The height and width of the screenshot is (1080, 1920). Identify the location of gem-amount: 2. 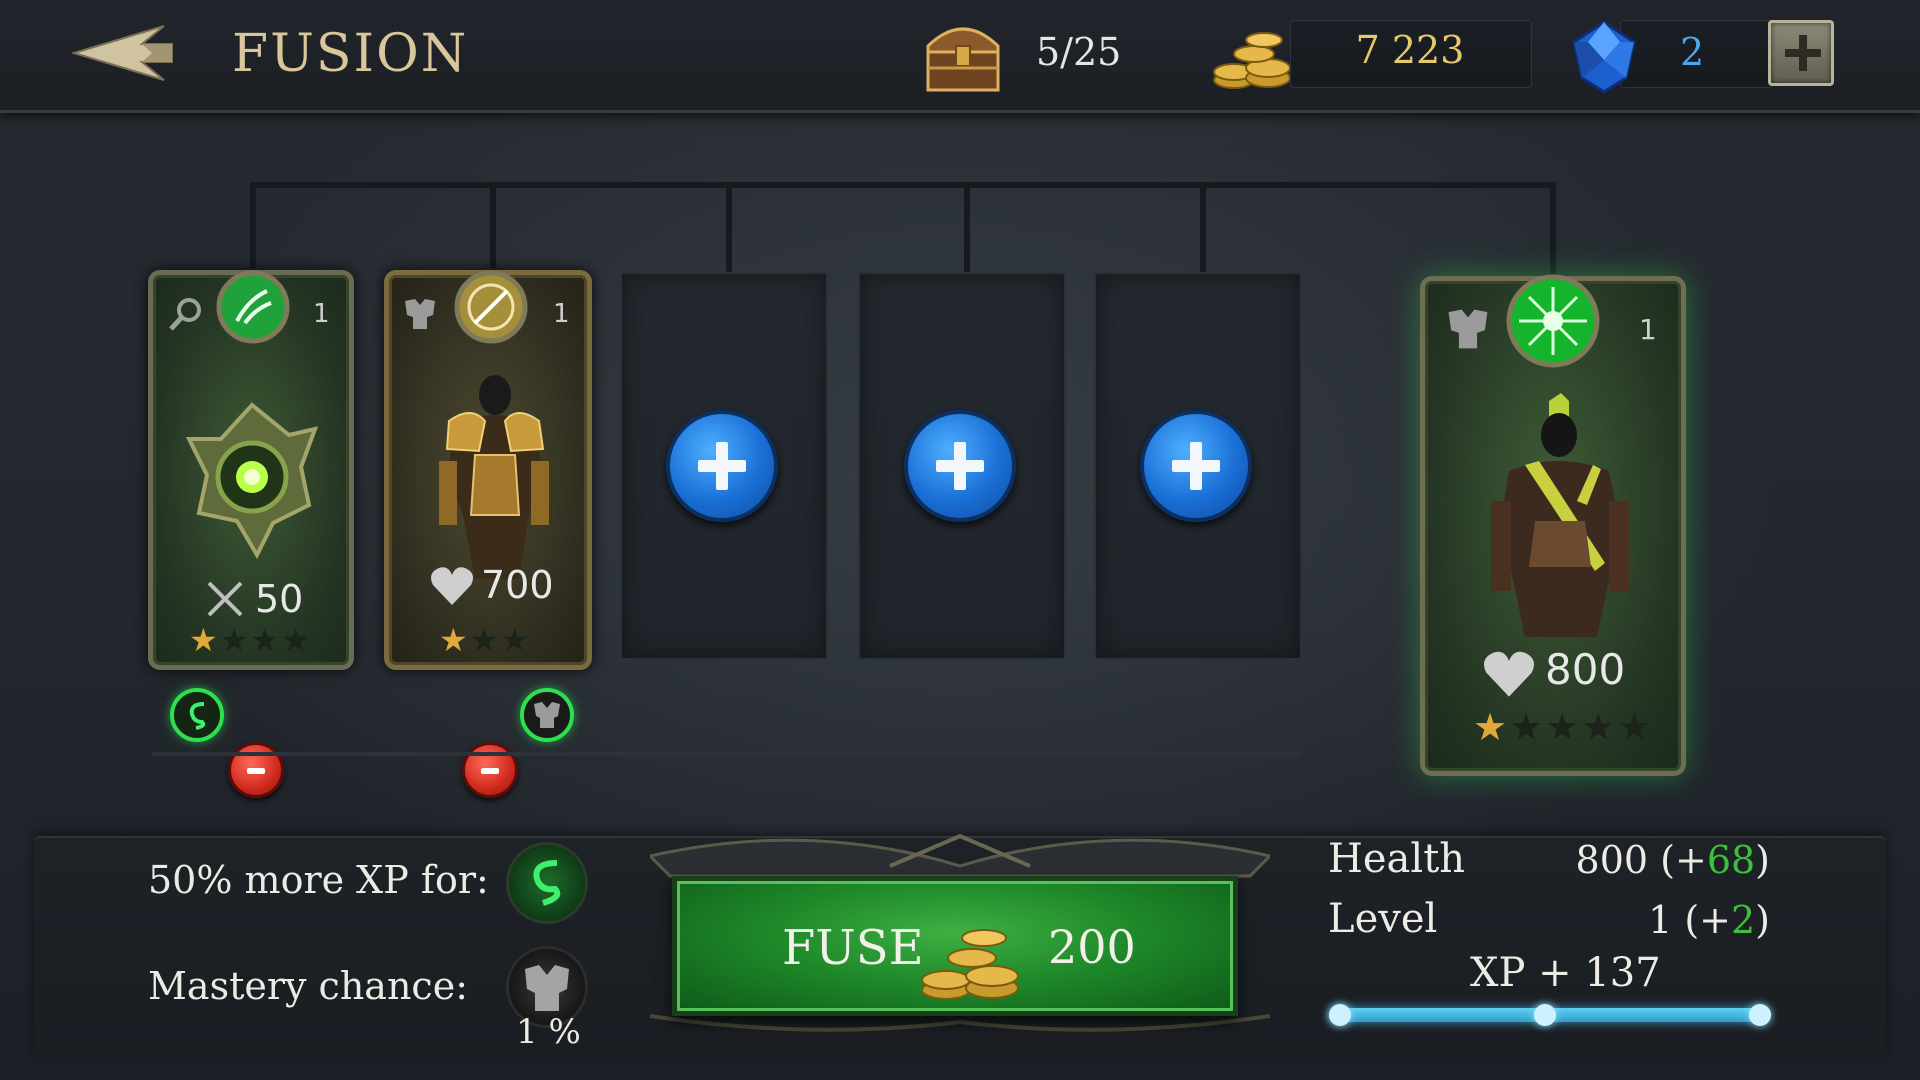
(1692, 52).